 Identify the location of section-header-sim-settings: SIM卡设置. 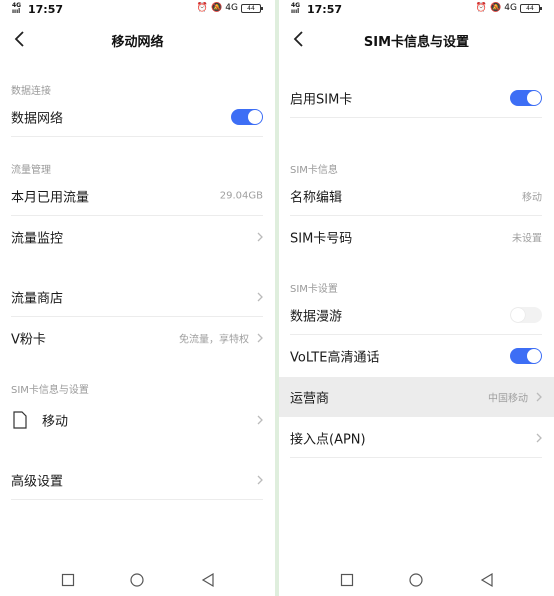
(314, 289).